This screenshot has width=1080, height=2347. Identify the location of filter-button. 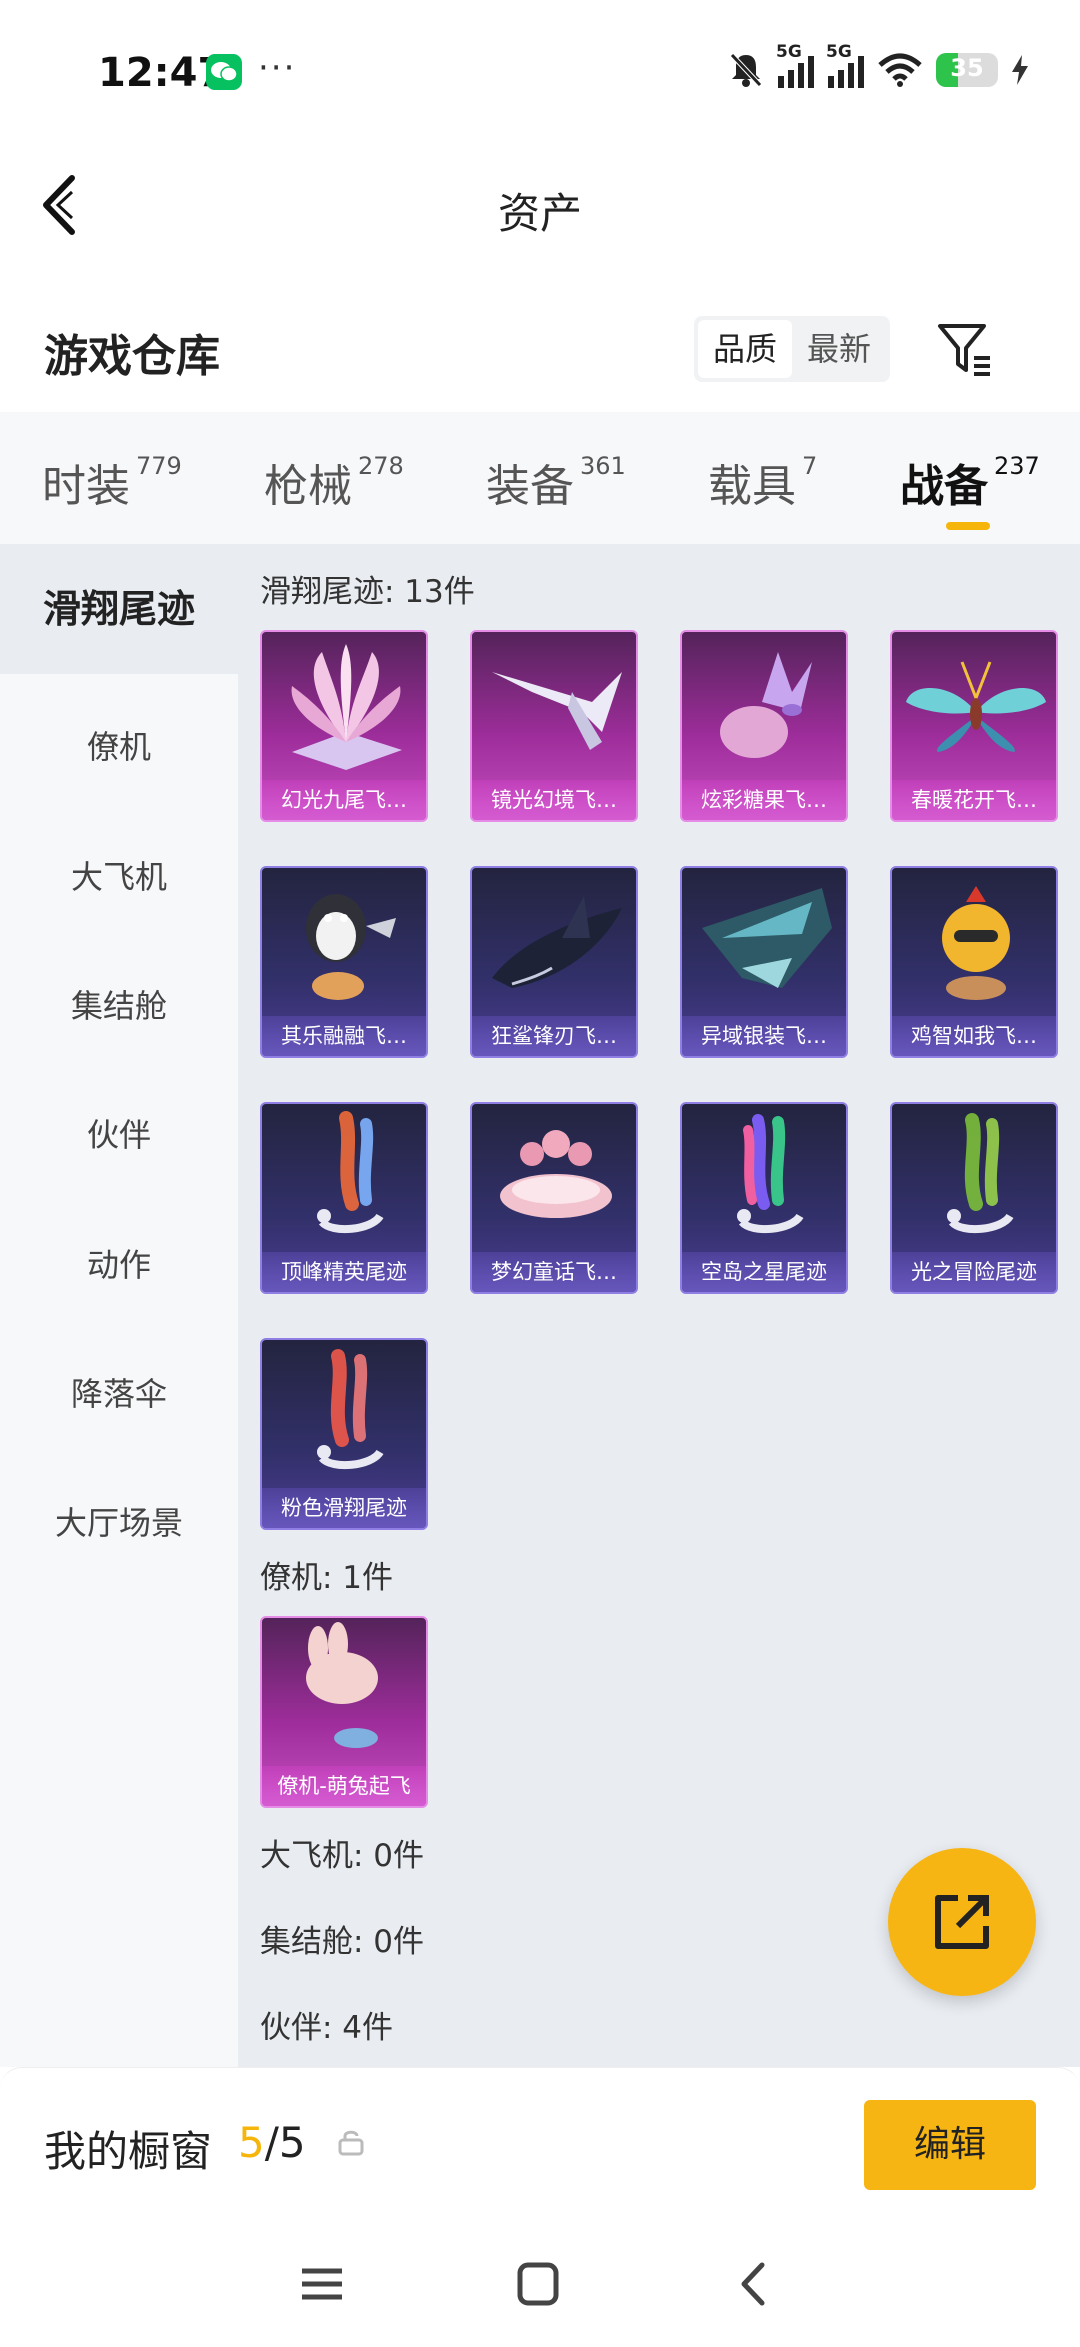
(966, 350).